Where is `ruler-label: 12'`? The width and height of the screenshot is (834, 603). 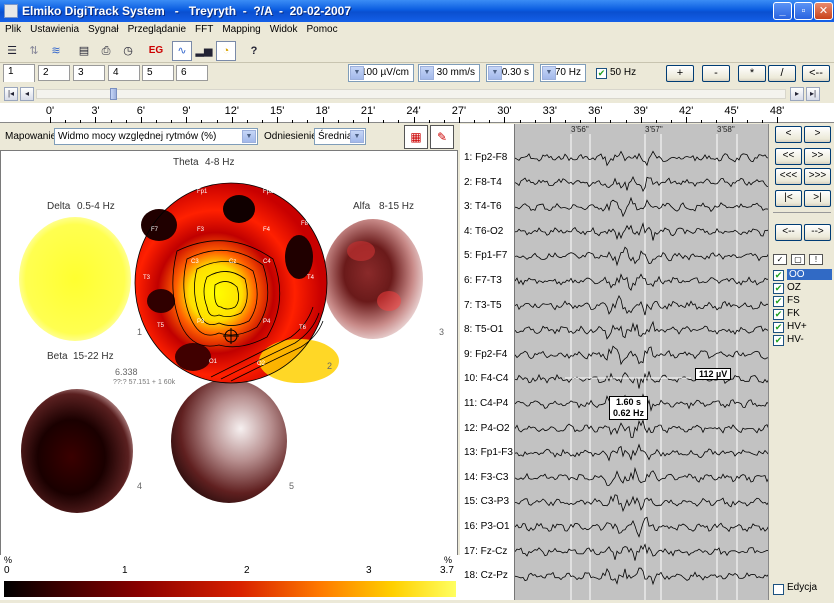
ruler-label: 12' is located at coordinates (231, 111).